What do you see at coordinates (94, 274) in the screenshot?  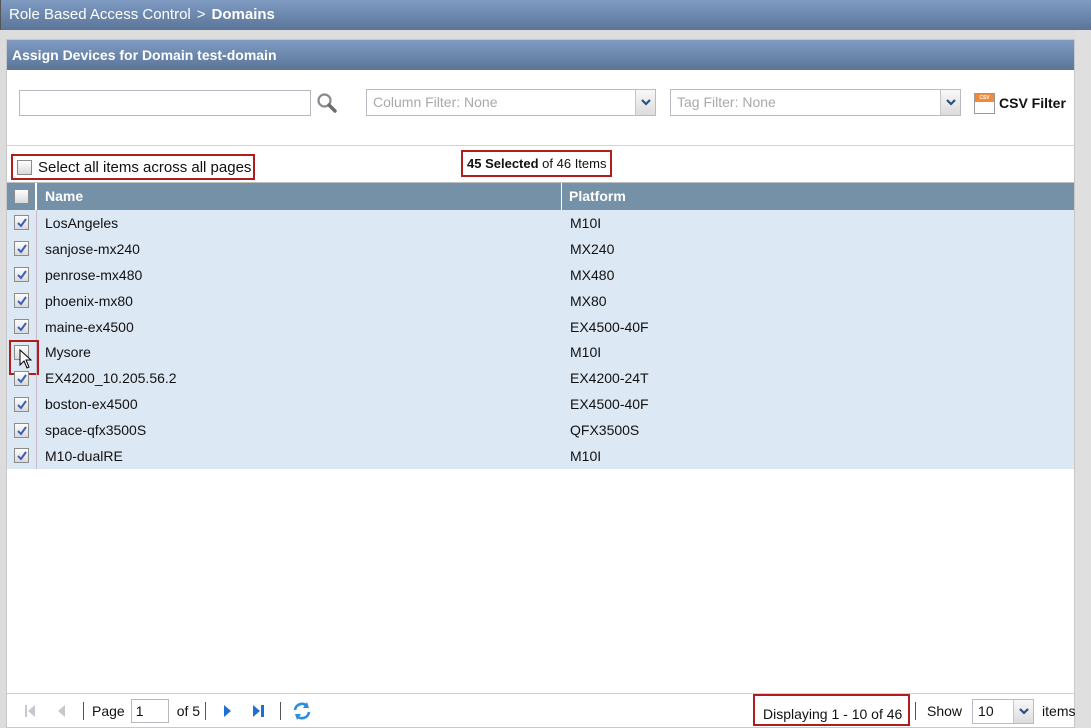 I see `device-name: penrose-mx480` at bounding box center [94, 274].